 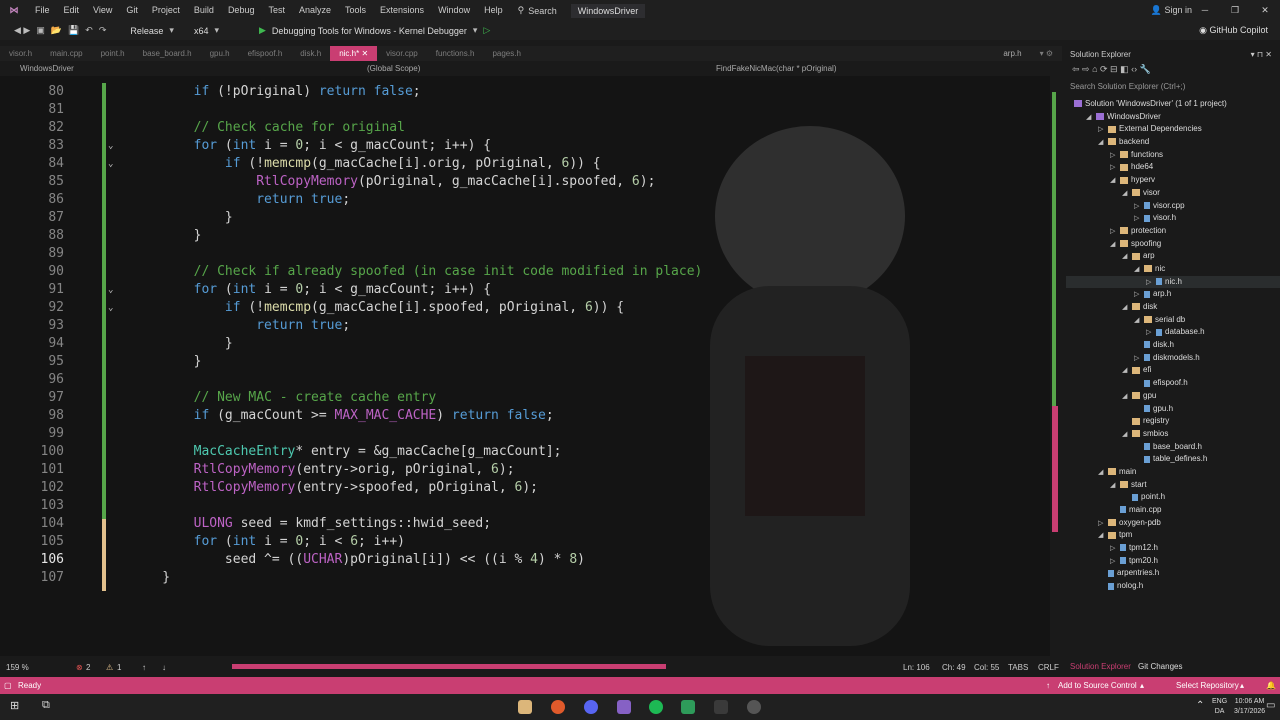 I want to click on tab-visor-cpp: visor.cpp, so click(x=402, y=53).